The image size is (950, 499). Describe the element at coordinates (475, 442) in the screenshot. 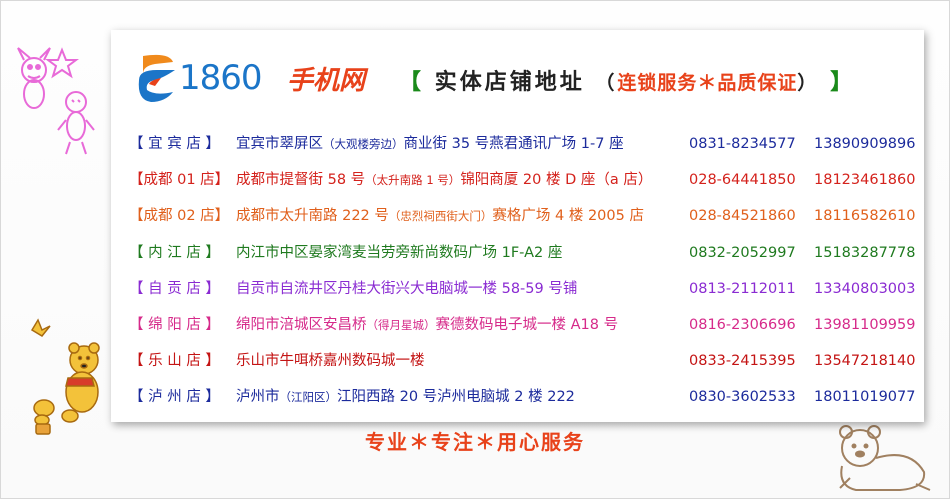

I see `slogan: 专业＊专注＊用心服务` at that location.